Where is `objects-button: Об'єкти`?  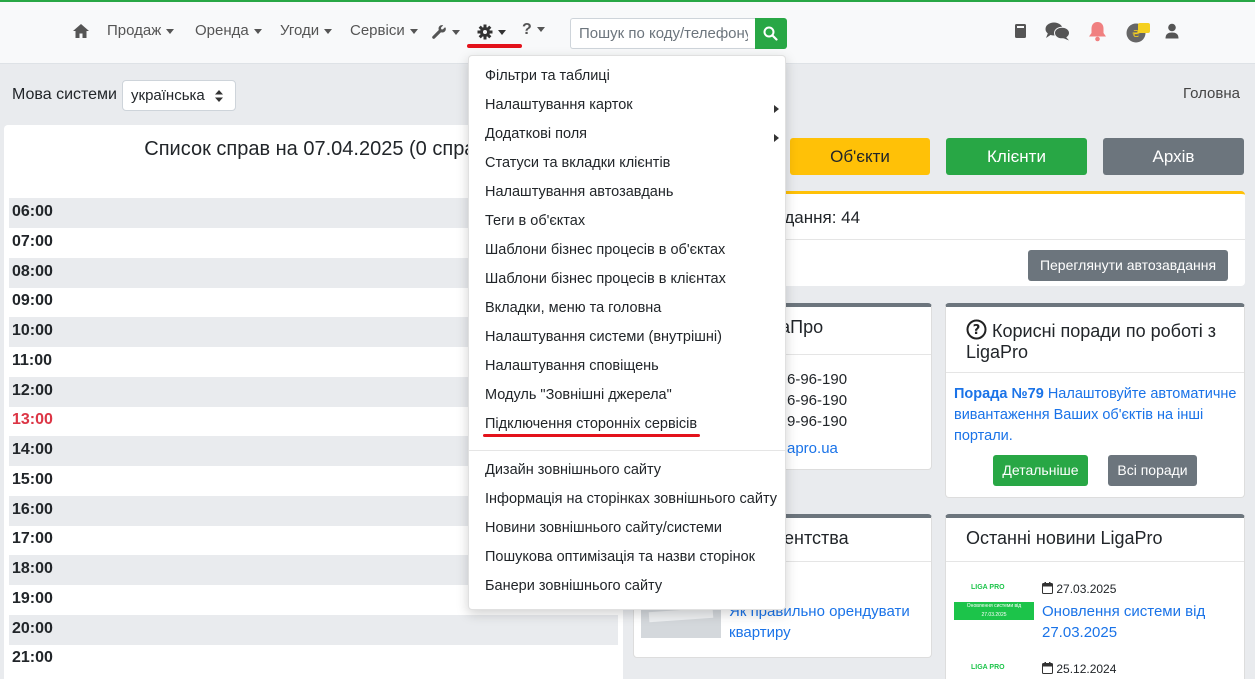
objects-button: Об'єкти is located at coordinates (860, 156).